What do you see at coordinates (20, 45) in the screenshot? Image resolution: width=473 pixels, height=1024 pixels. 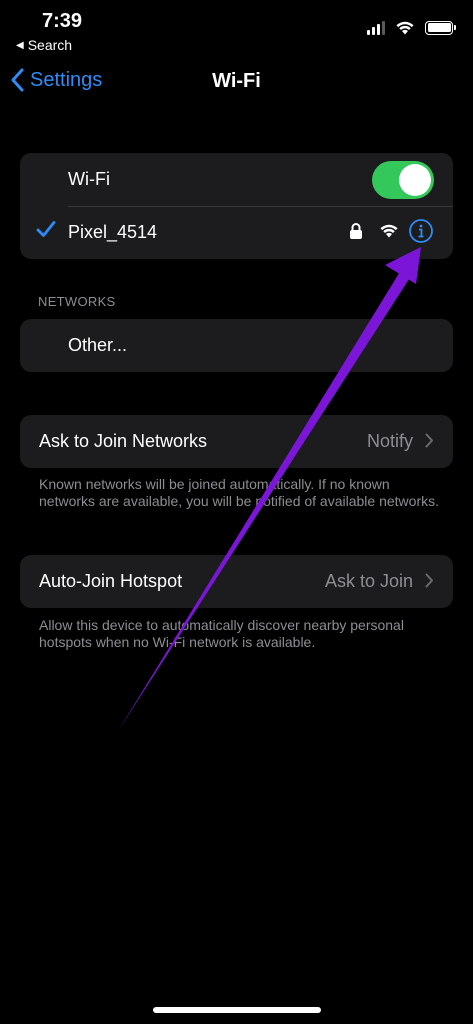 I see `back-triangle-icon: ◀` at bounding box center [20, 45].